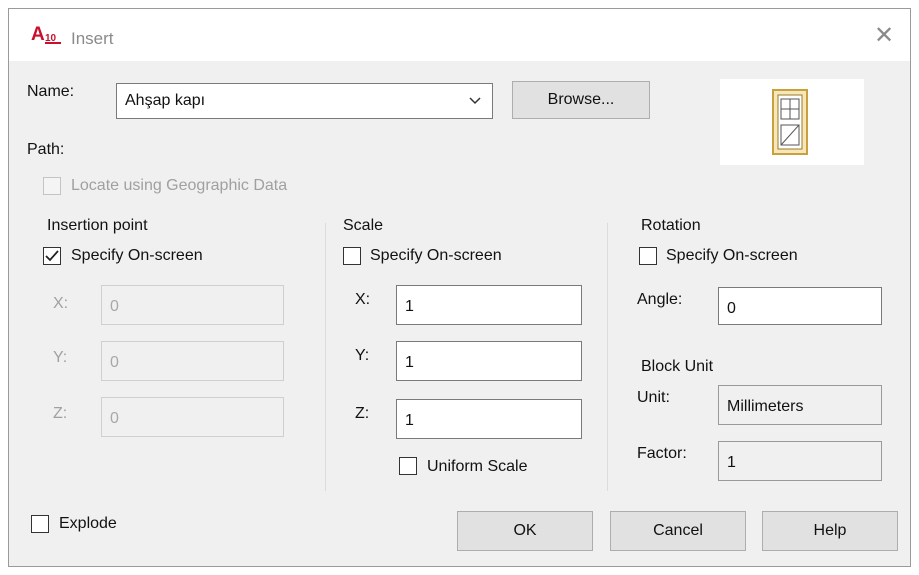  I want to click on help-button: Help, so click(830, 531).